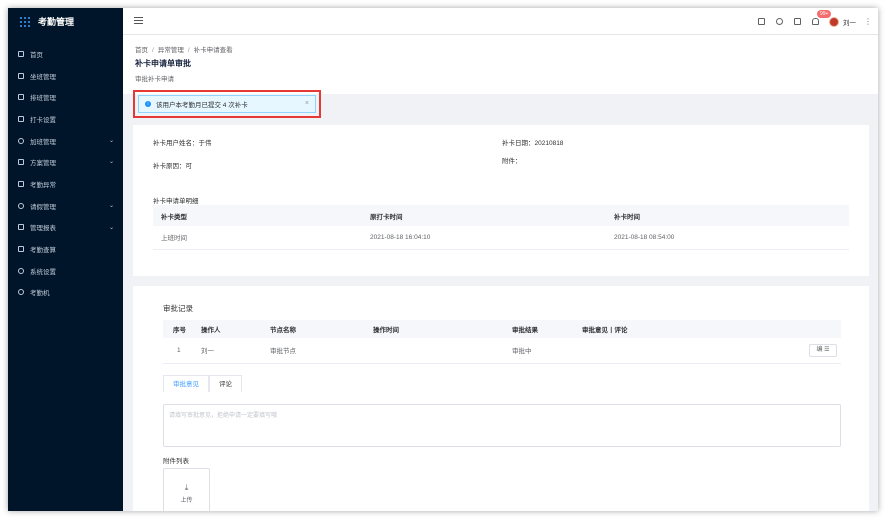 Image resolution: width=885 pixels, height=519 pixels. Describe the element at coordinates (307, 103) in the screenshot. I see `close-icon: ×` at that location.